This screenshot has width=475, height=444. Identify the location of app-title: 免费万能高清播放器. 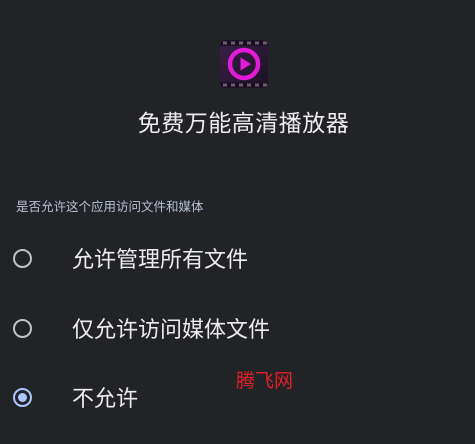
(243, 124).